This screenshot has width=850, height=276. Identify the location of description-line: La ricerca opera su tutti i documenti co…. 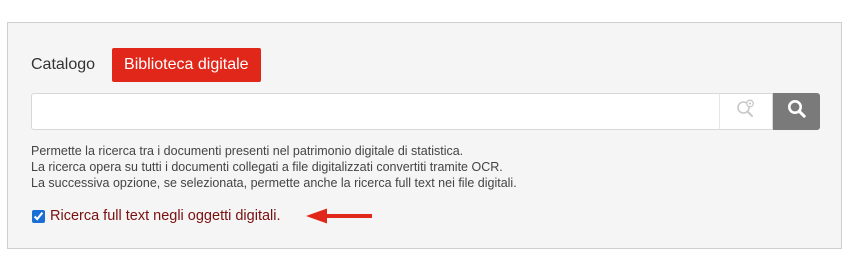
(267, 167).